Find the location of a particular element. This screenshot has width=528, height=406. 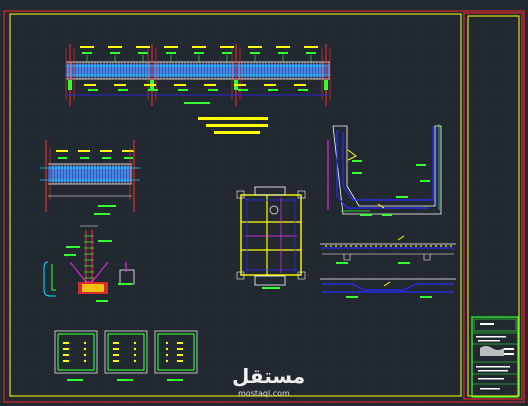

watermark-logo: مستقل is located at coordinates (269, 376).